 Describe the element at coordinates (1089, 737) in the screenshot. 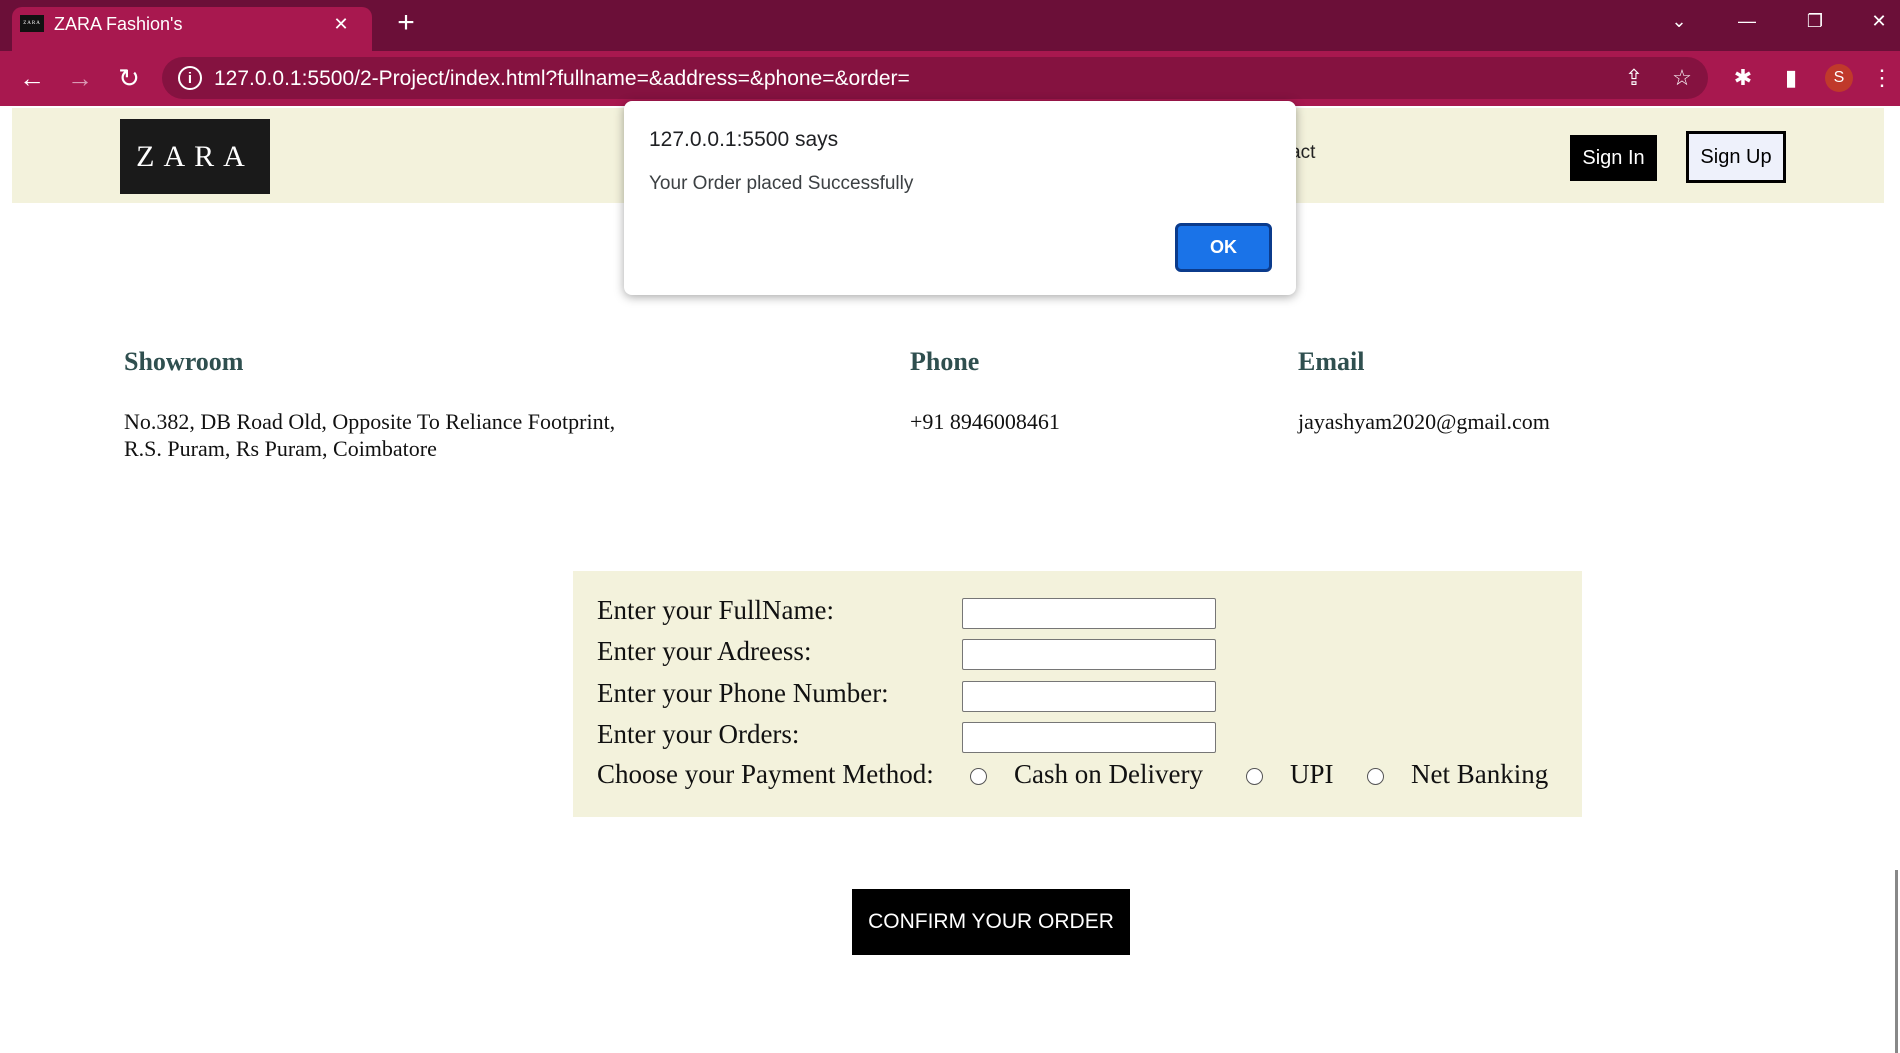

I see `orders-input` at that location.